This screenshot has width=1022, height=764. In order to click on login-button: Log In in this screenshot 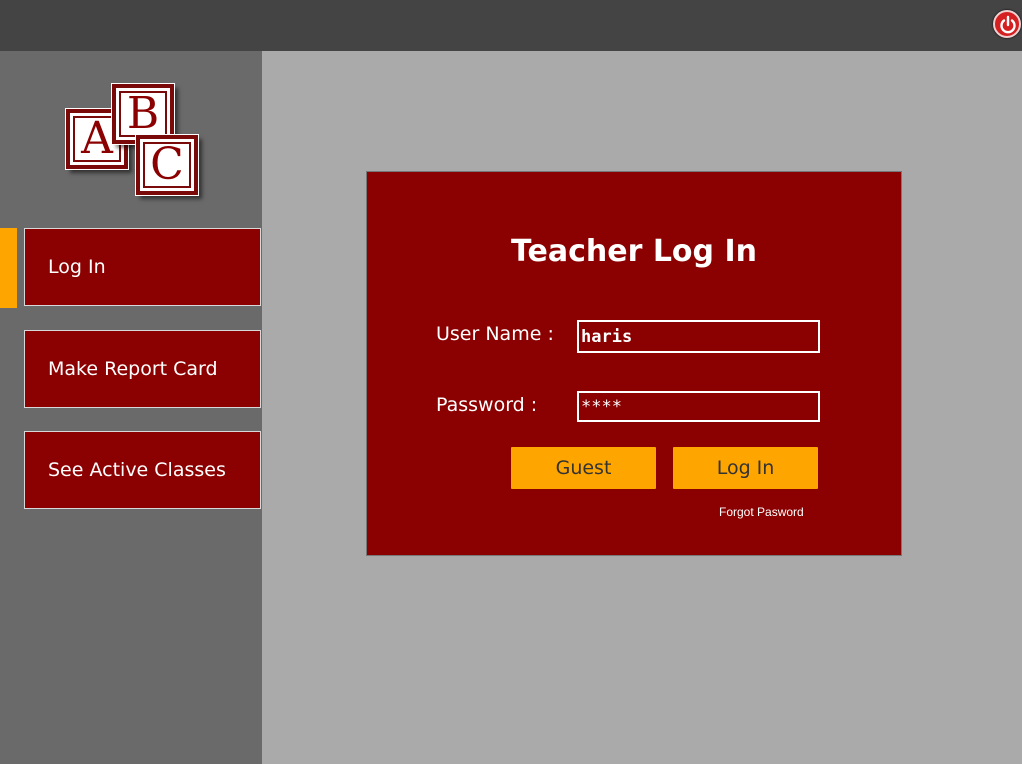, I will do `click(745, 468)`.